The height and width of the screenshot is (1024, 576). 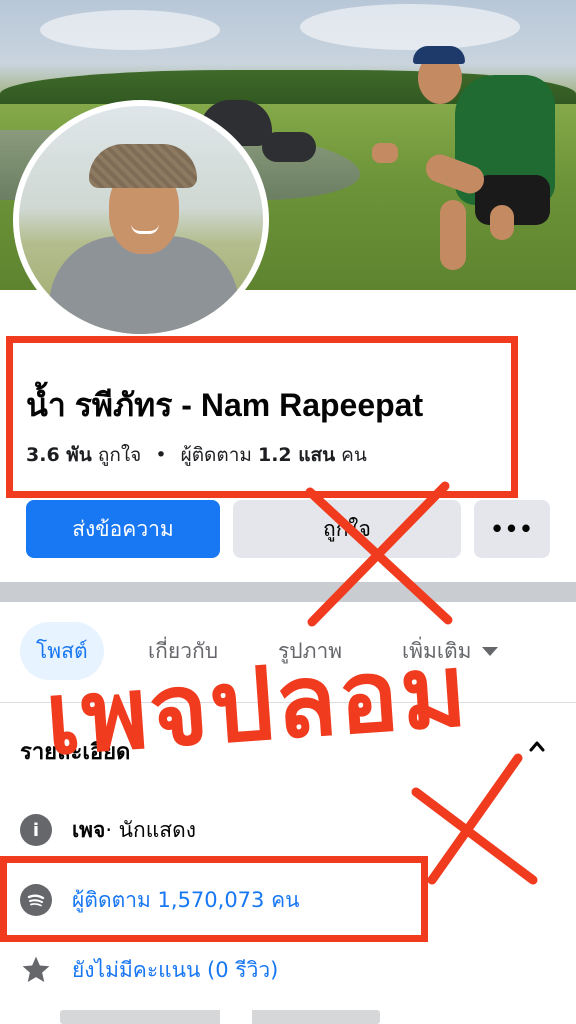 I want to click on annotation-box-followers, so click(x=214, y=899).